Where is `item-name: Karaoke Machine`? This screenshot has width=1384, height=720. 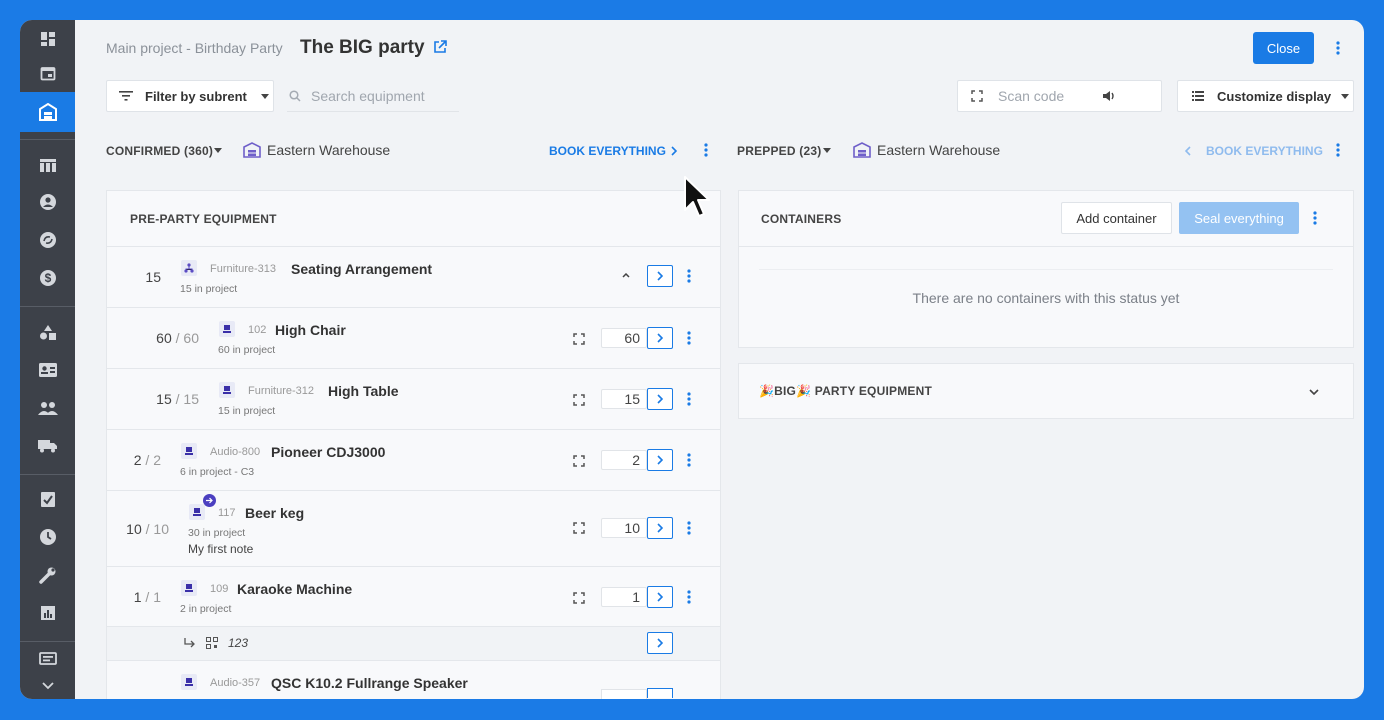 item-name: Karaoke Machine is located at coordinates (294, 589).